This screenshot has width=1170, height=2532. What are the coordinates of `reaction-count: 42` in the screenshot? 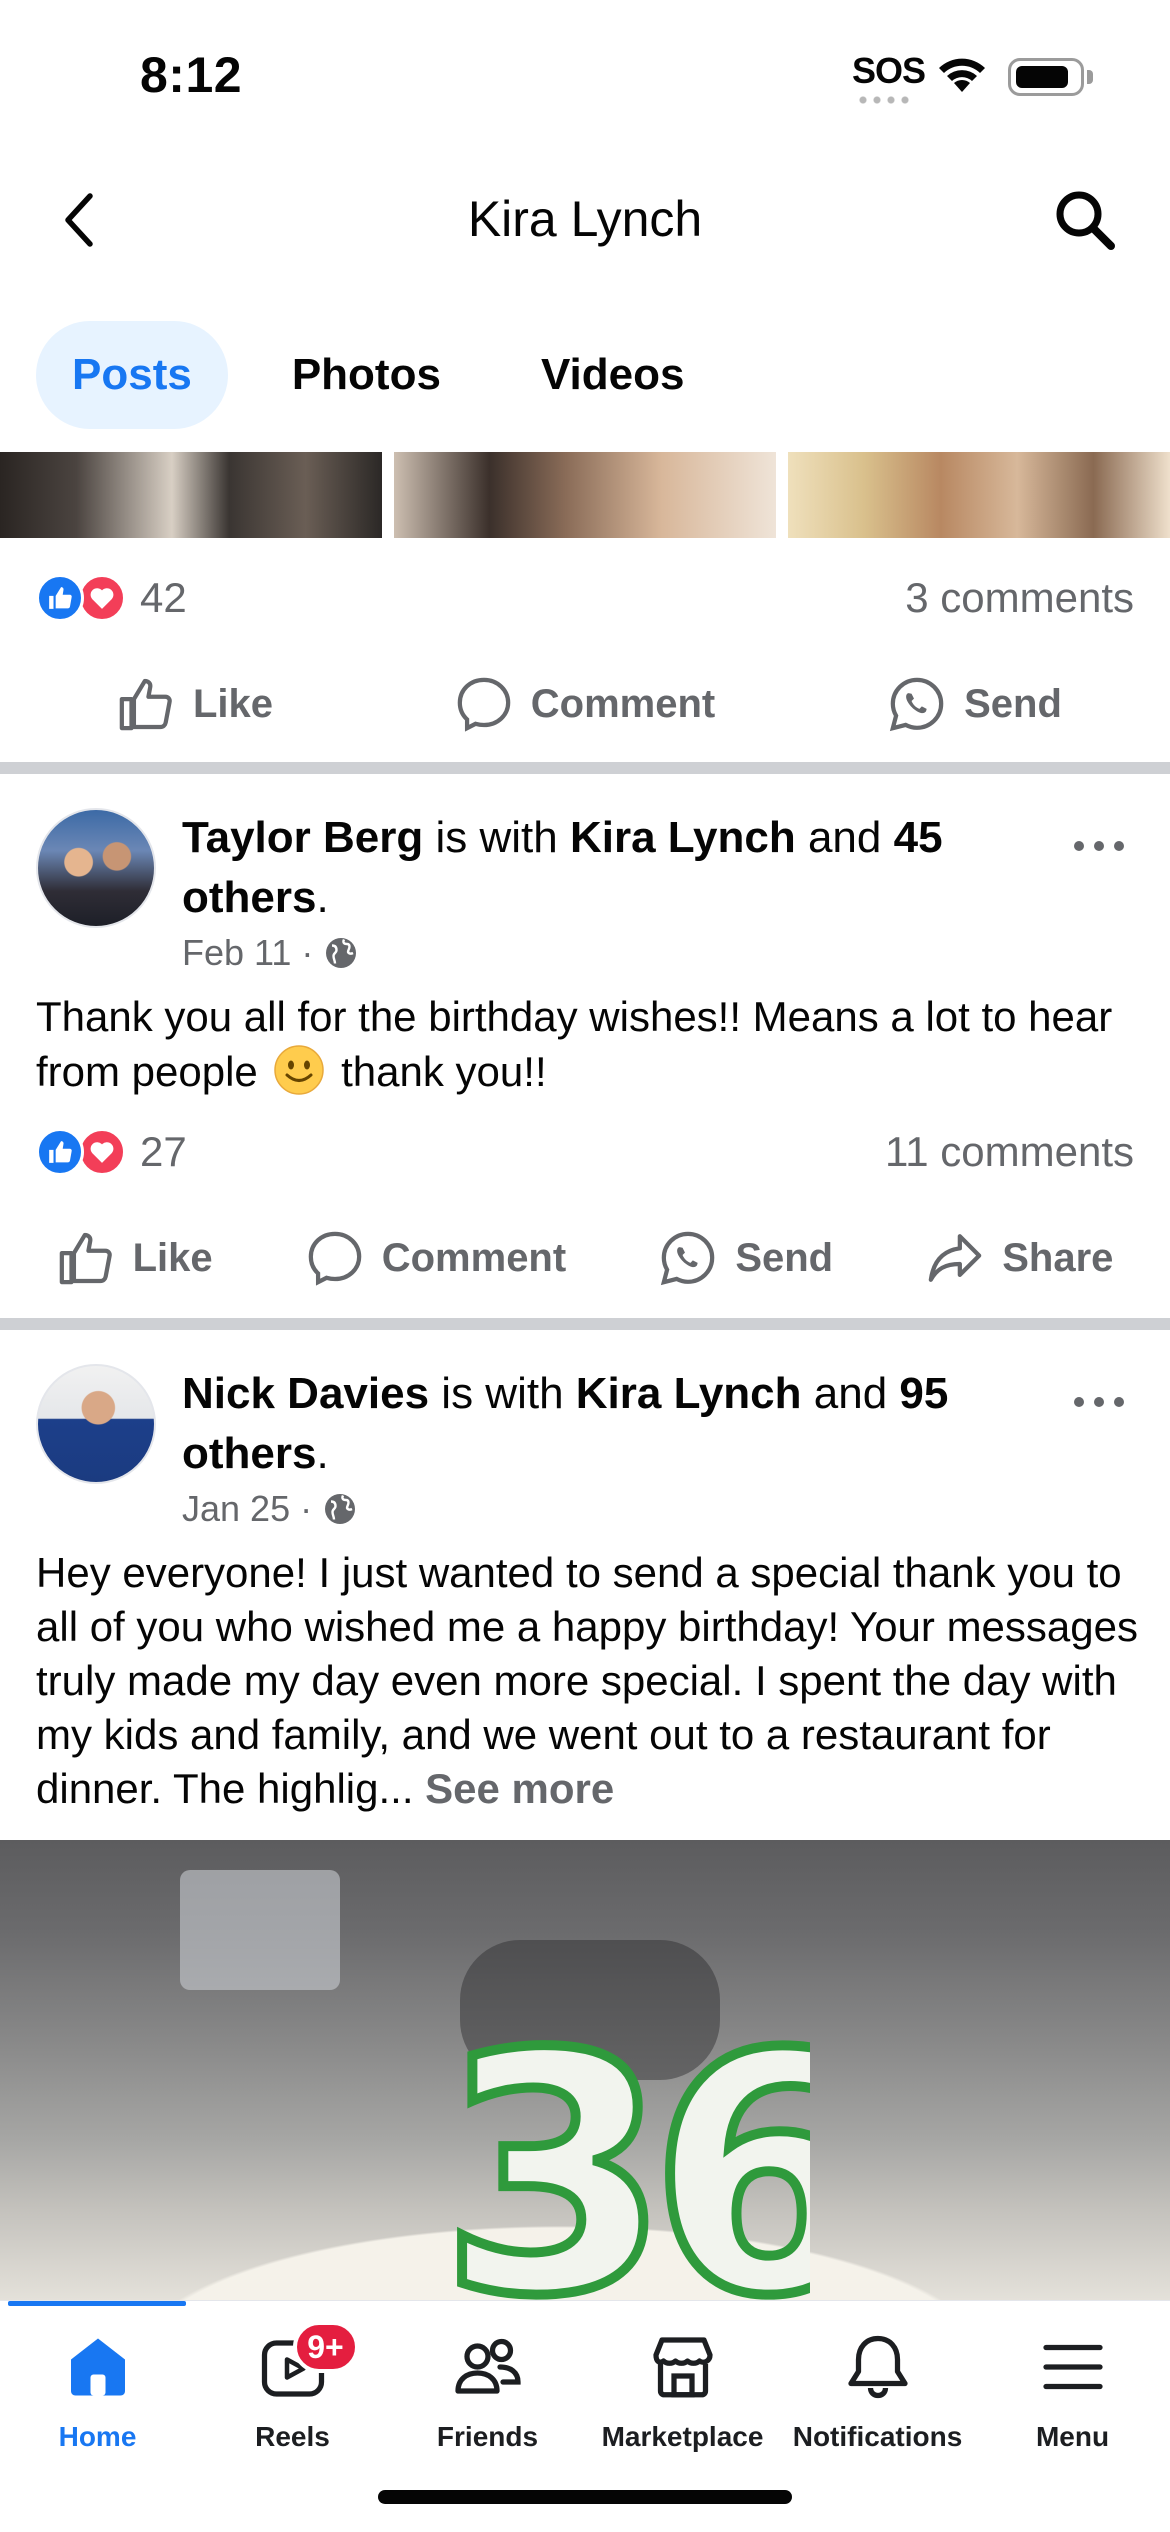 It's located at (163, 597).